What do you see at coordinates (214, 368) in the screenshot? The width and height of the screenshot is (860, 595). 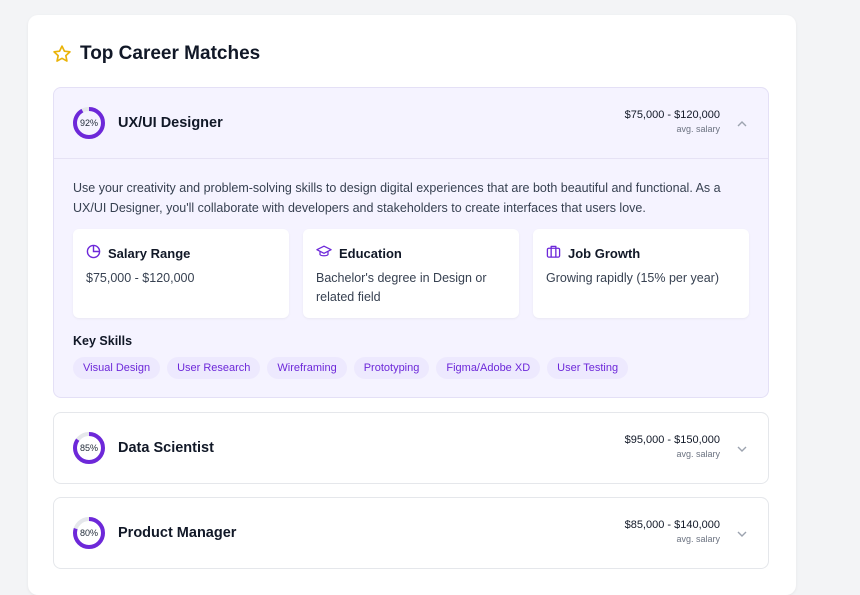 I see `skill-chip: User Research` at bounding box center [214, 368].